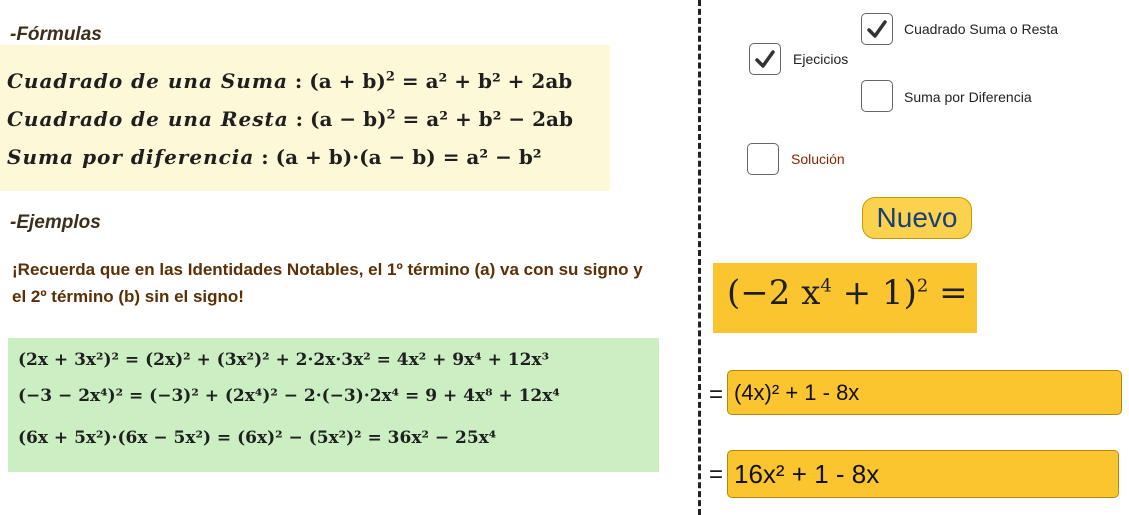 The image size is (1129, 515). Describe the element at coordinates (147, 81) in the screenshot. I see `formula-name: Cuadrado de una Suma` at that location.